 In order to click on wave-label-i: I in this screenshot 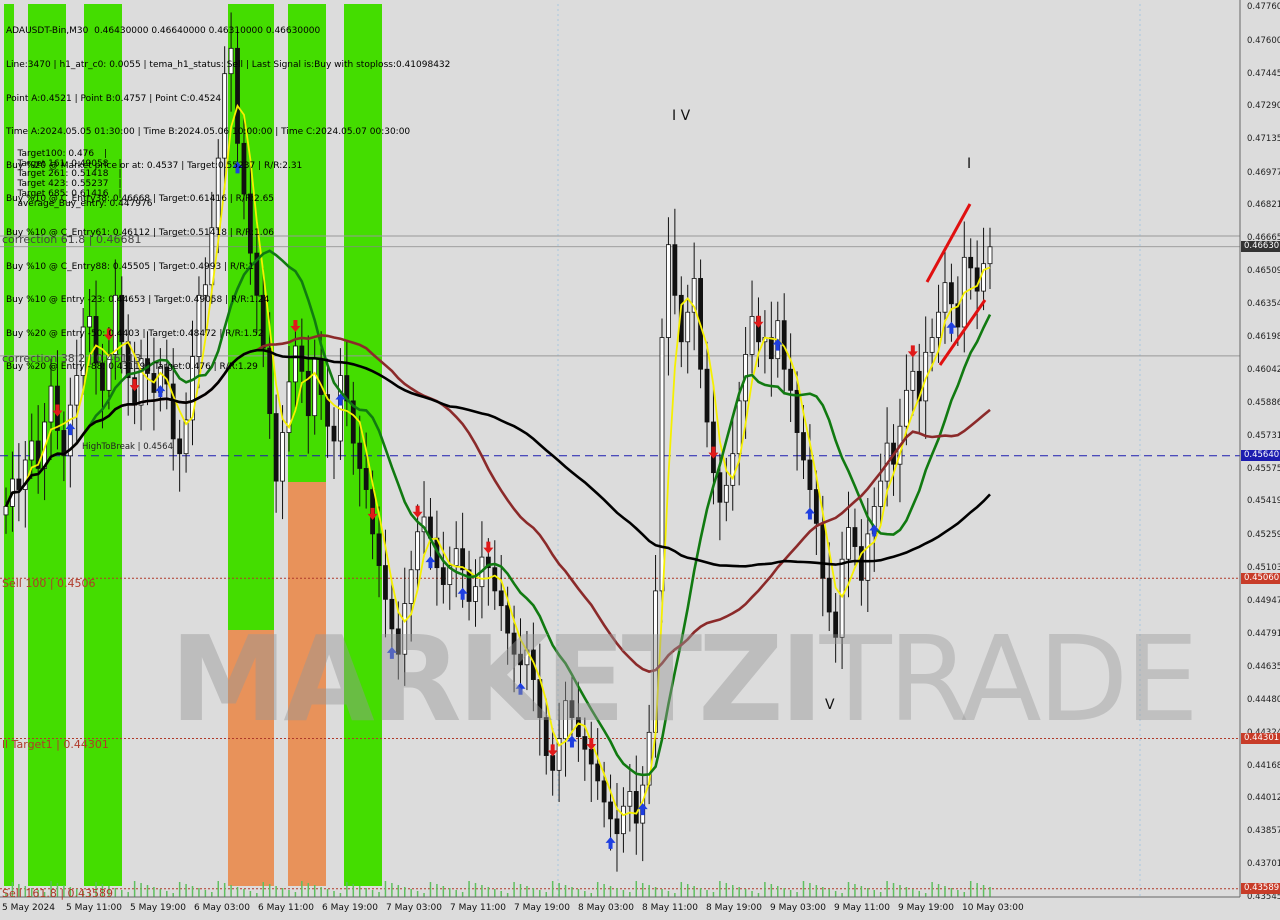, I will do `click(969, 164)`.